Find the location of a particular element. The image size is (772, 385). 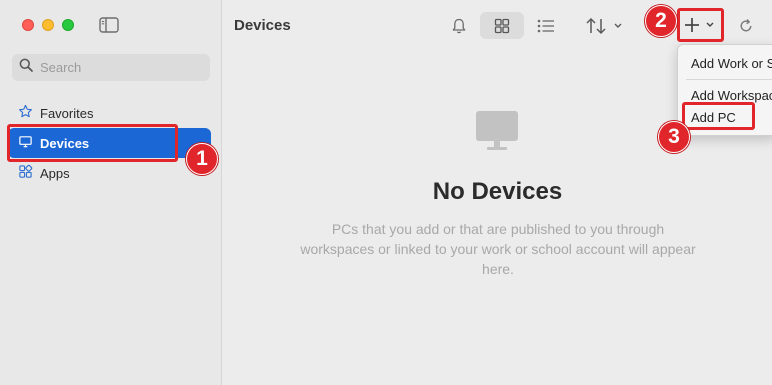

step-badge-3: 3 is located at coordinates (674, 137).